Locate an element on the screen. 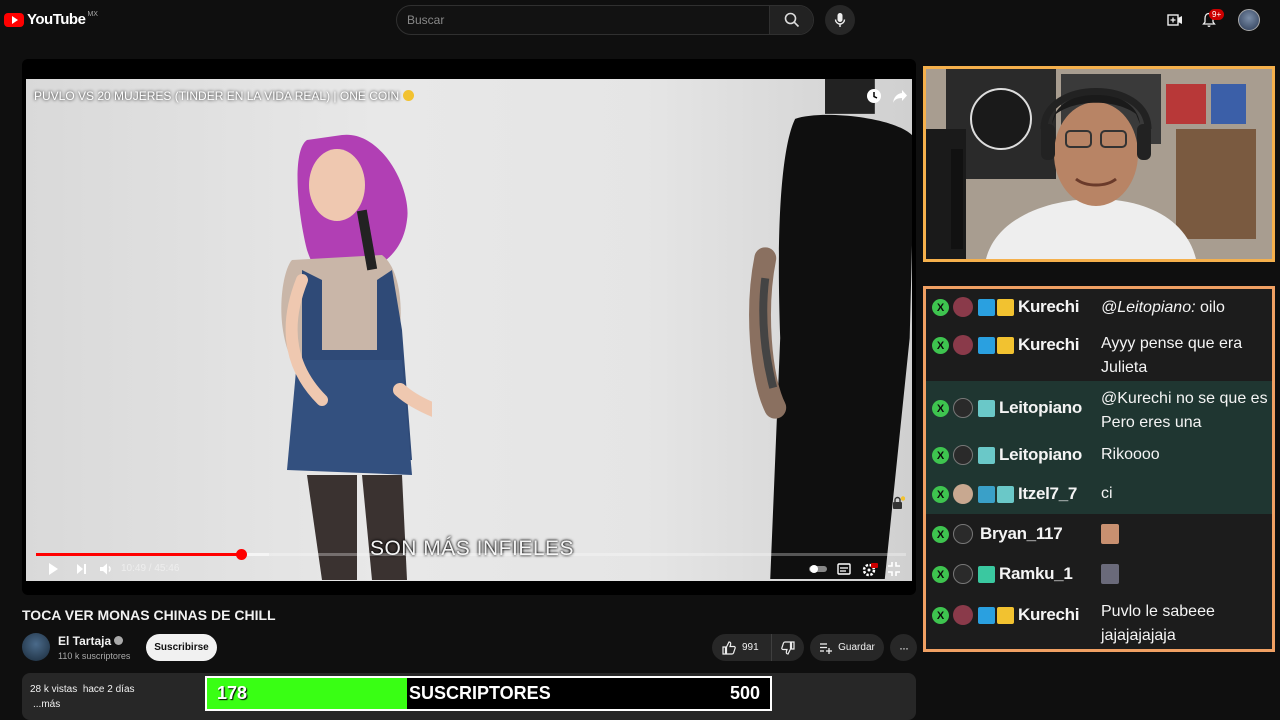 This screenshot has width=1280, height=720. channel-subscribers: 110 k suscriptores is located at coordinates (94, 656).